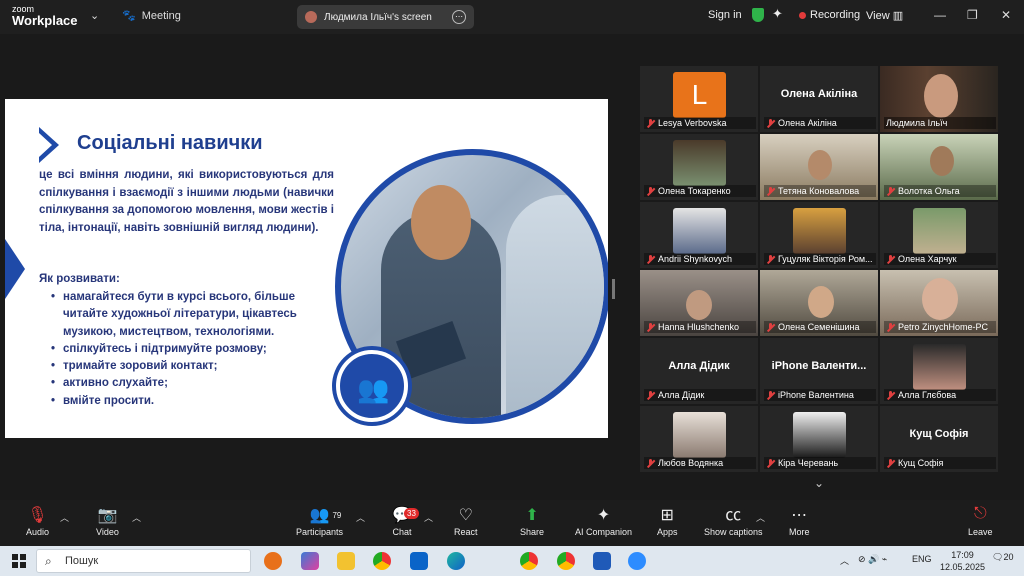 This screenshot has width=1024, height=576. What do you see at coordinates (613, 289) in the screenshot?
I see `splitter-handle` at bounding box center [613, 289].